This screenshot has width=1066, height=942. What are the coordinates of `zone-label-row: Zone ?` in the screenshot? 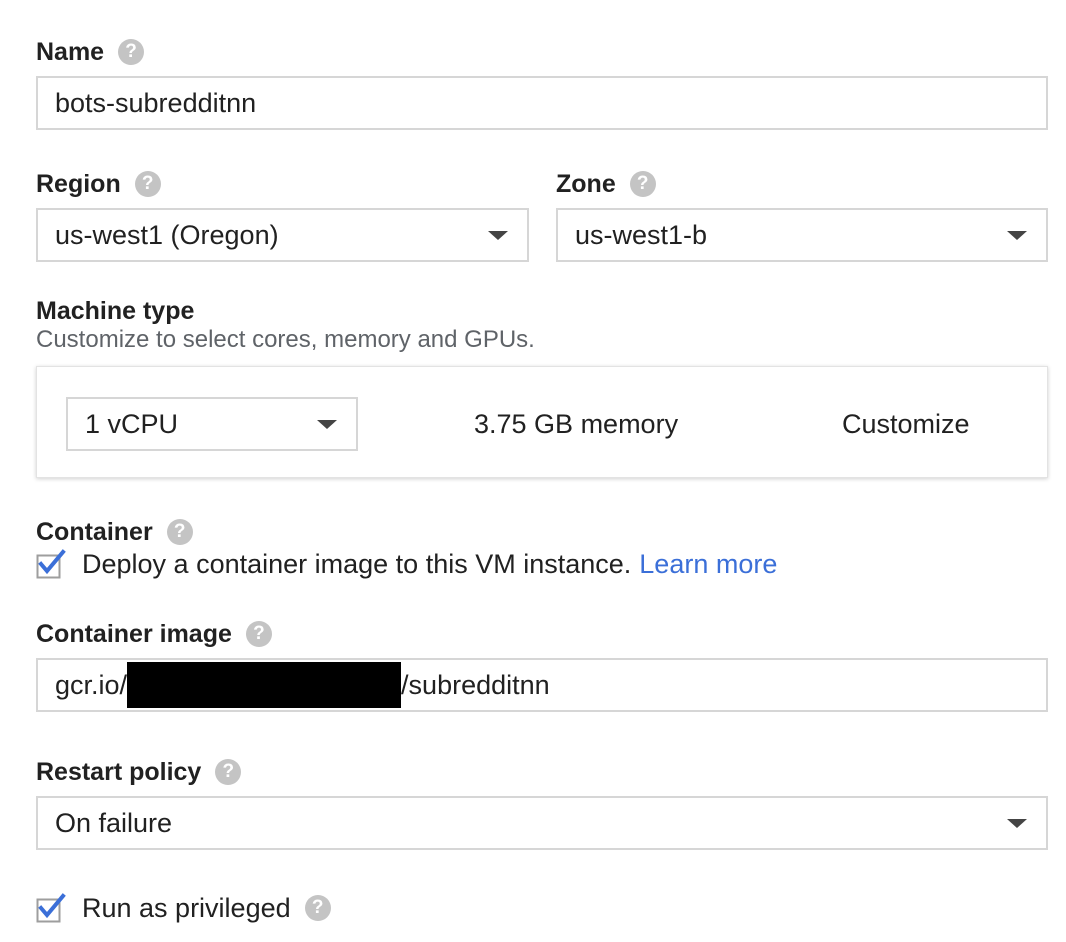 It's located at (606, 184).